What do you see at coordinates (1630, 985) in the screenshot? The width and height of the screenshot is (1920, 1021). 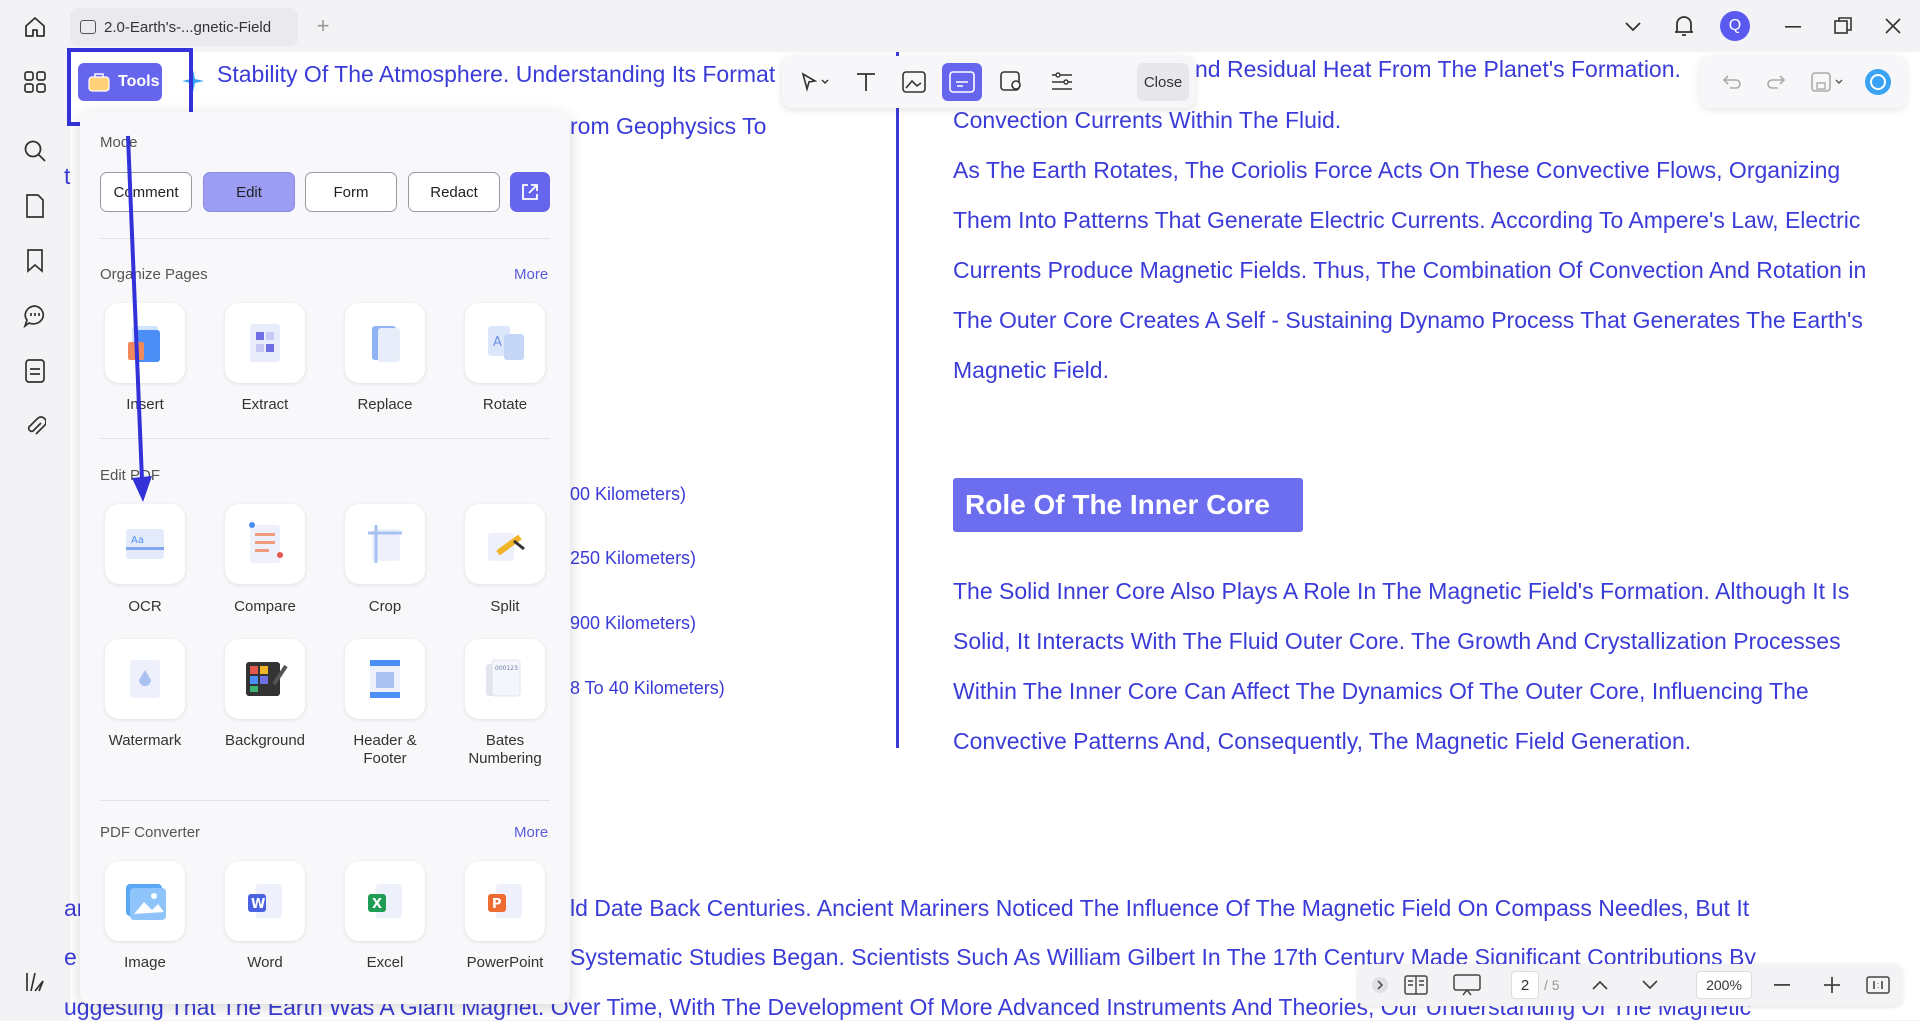 I see `page-navigation-bar: 2 / 5 200%` at bounding box center [1630, 985].